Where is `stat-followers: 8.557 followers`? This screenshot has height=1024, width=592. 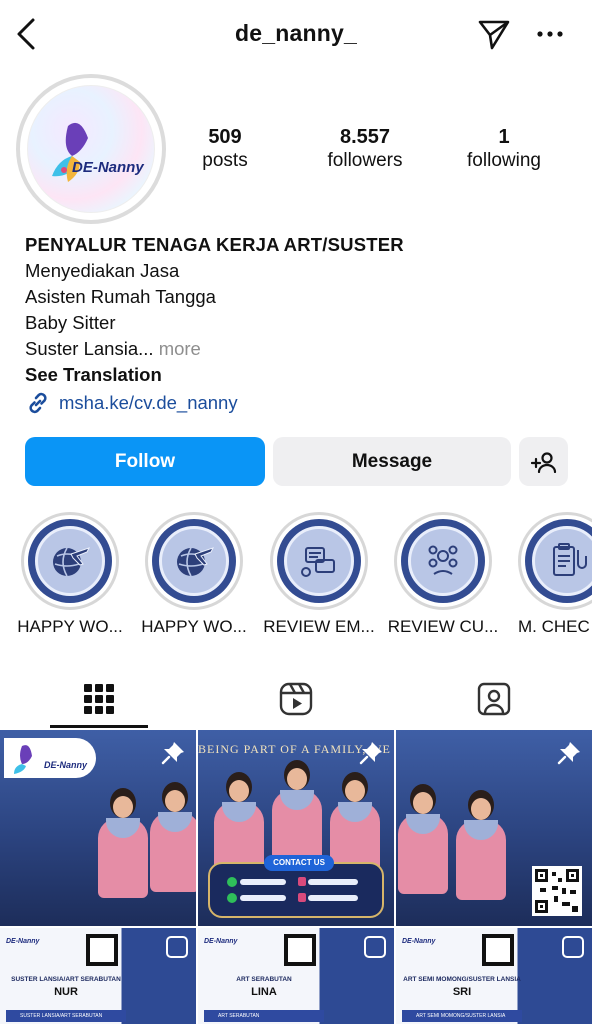 stat-followers: 8.557 followers is located at coordinates (365, 150).